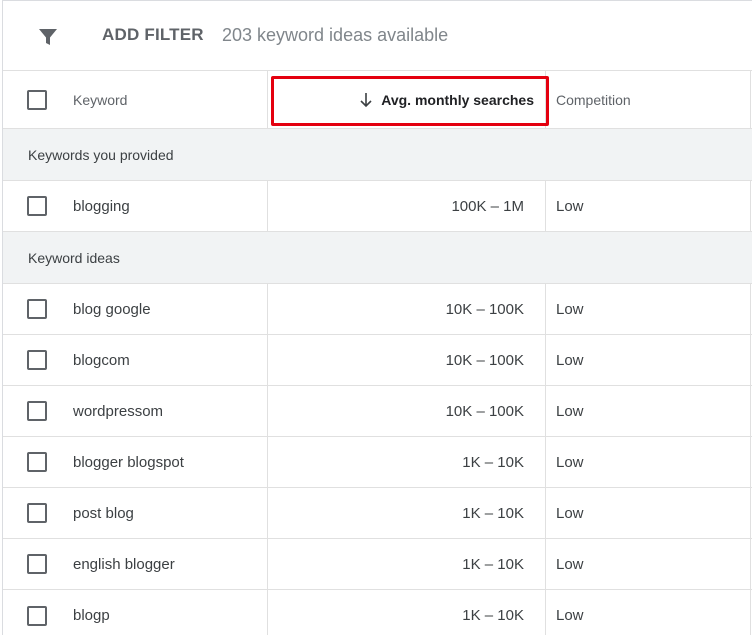  Describe the element at coordinates (118, 411) in the screenshot. I see `keyword-cell: wordpressom` at that location.